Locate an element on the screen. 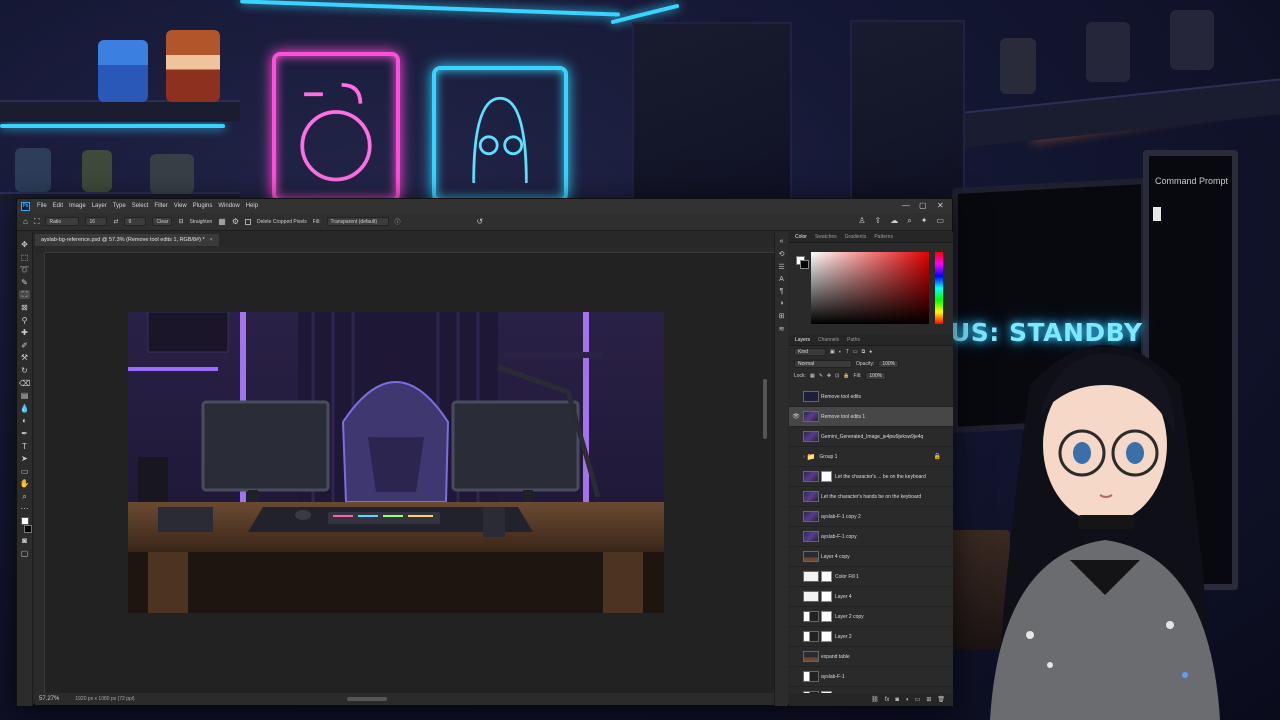  lock-artboard-icon: ⊡ is located at coordinates (837, 376).